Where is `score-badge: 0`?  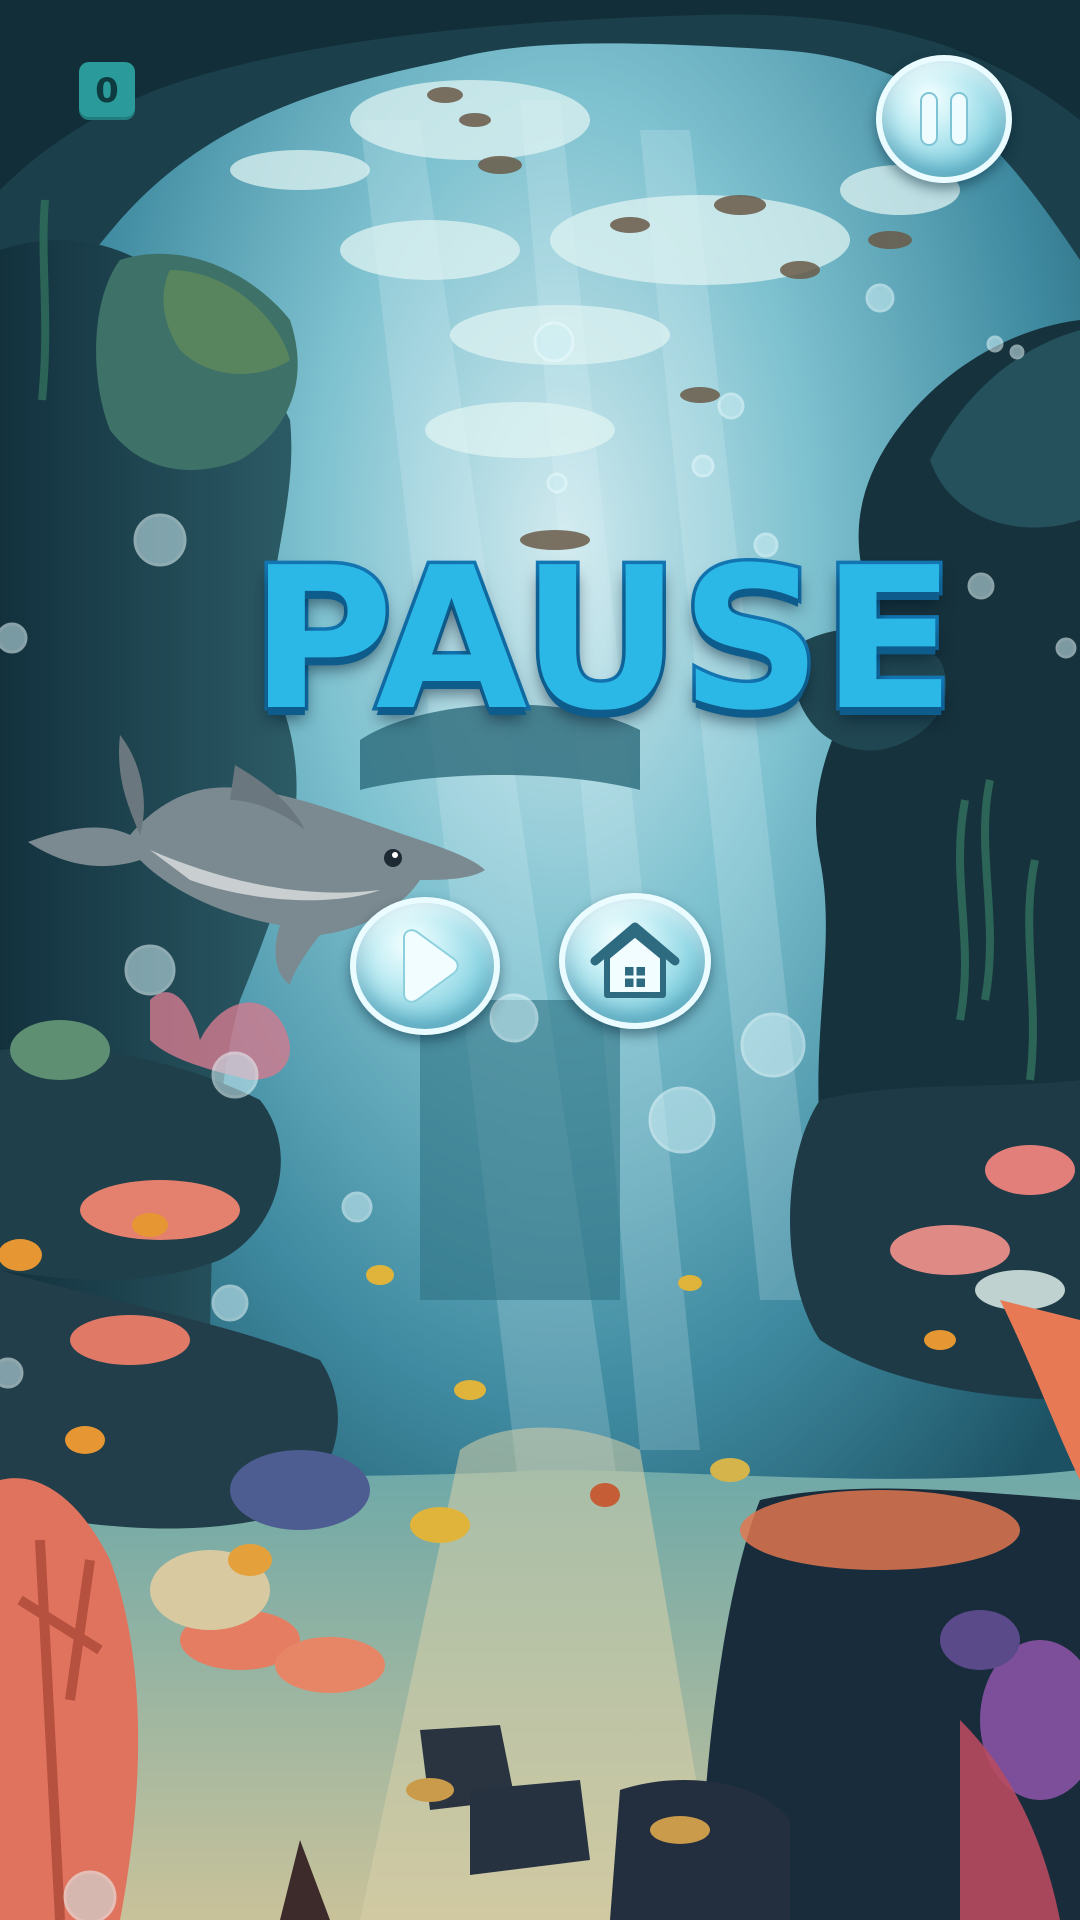 score-badge: 0 is located at coordinates (107, 91).